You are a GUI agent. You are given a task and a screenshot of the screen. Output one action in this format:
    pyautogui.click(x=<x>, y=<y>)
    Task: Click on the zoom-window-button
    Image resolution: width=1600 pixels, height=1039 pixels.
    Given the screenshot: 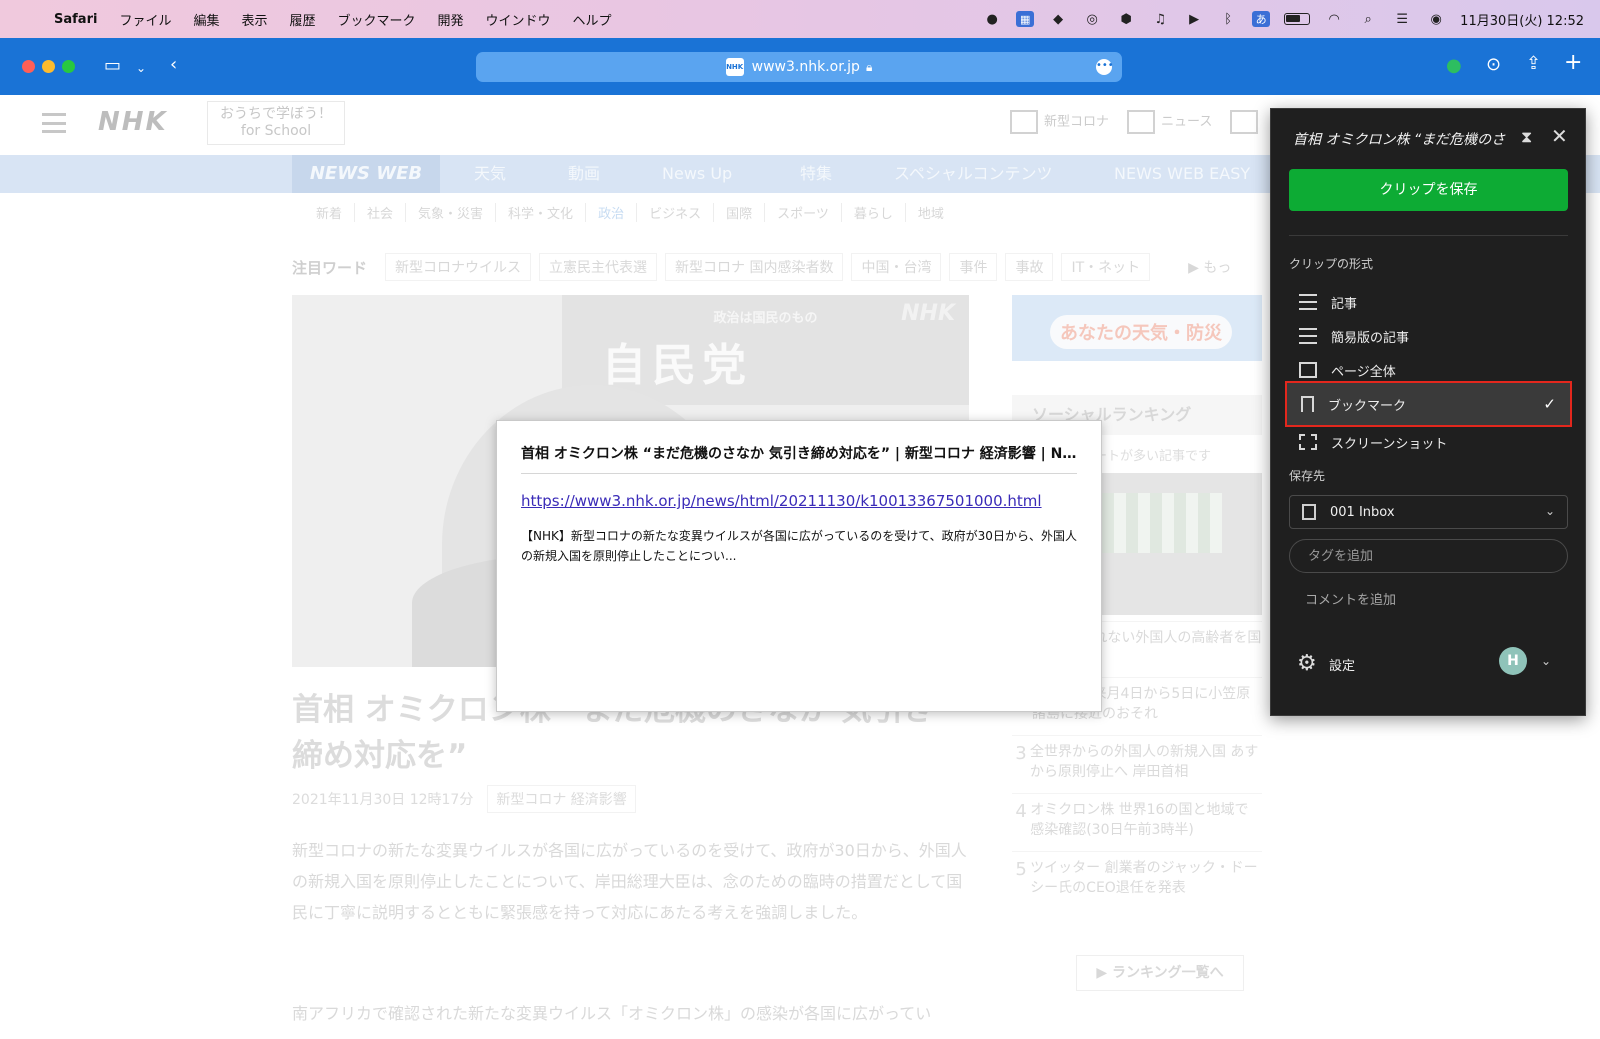 What is the action you would take?
    pyautogui.click(x=68, y=66)
    